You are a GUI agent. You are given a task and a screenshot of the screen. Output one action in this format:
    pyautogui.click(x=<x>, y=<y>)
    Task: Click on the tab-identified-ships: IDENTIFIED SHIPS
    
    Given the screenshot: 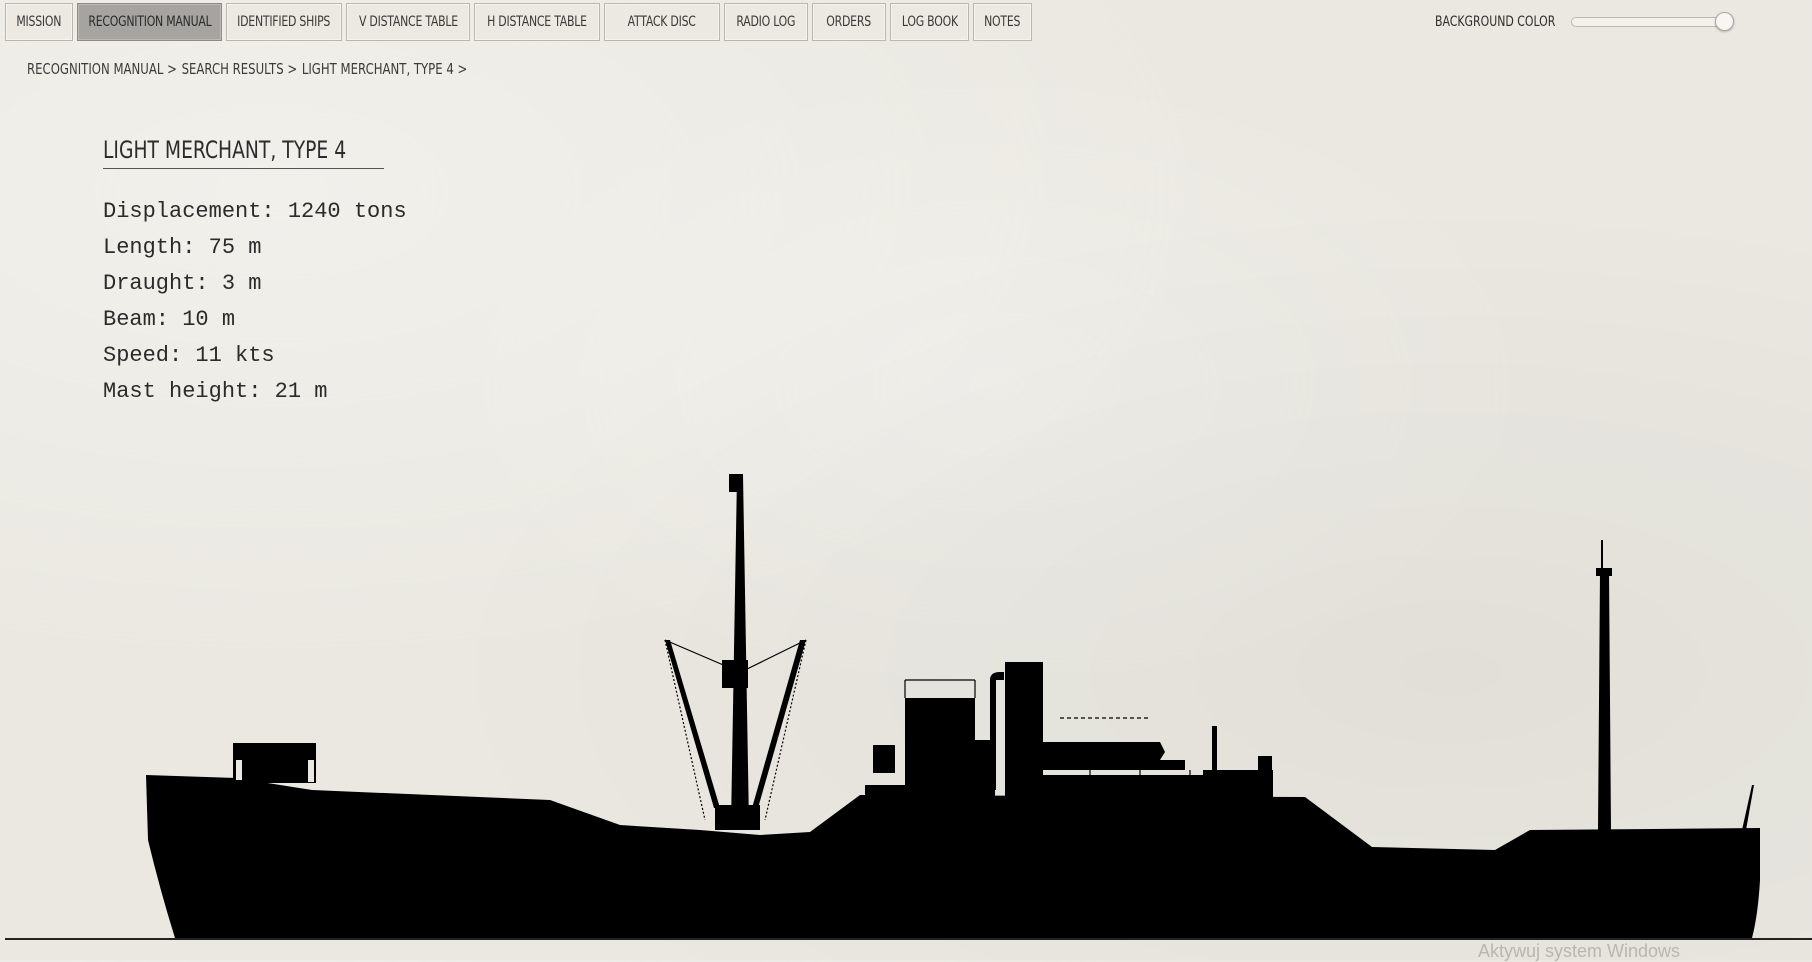 What is the action you would take?
    pyautogui.click(x=284, y=22)
    